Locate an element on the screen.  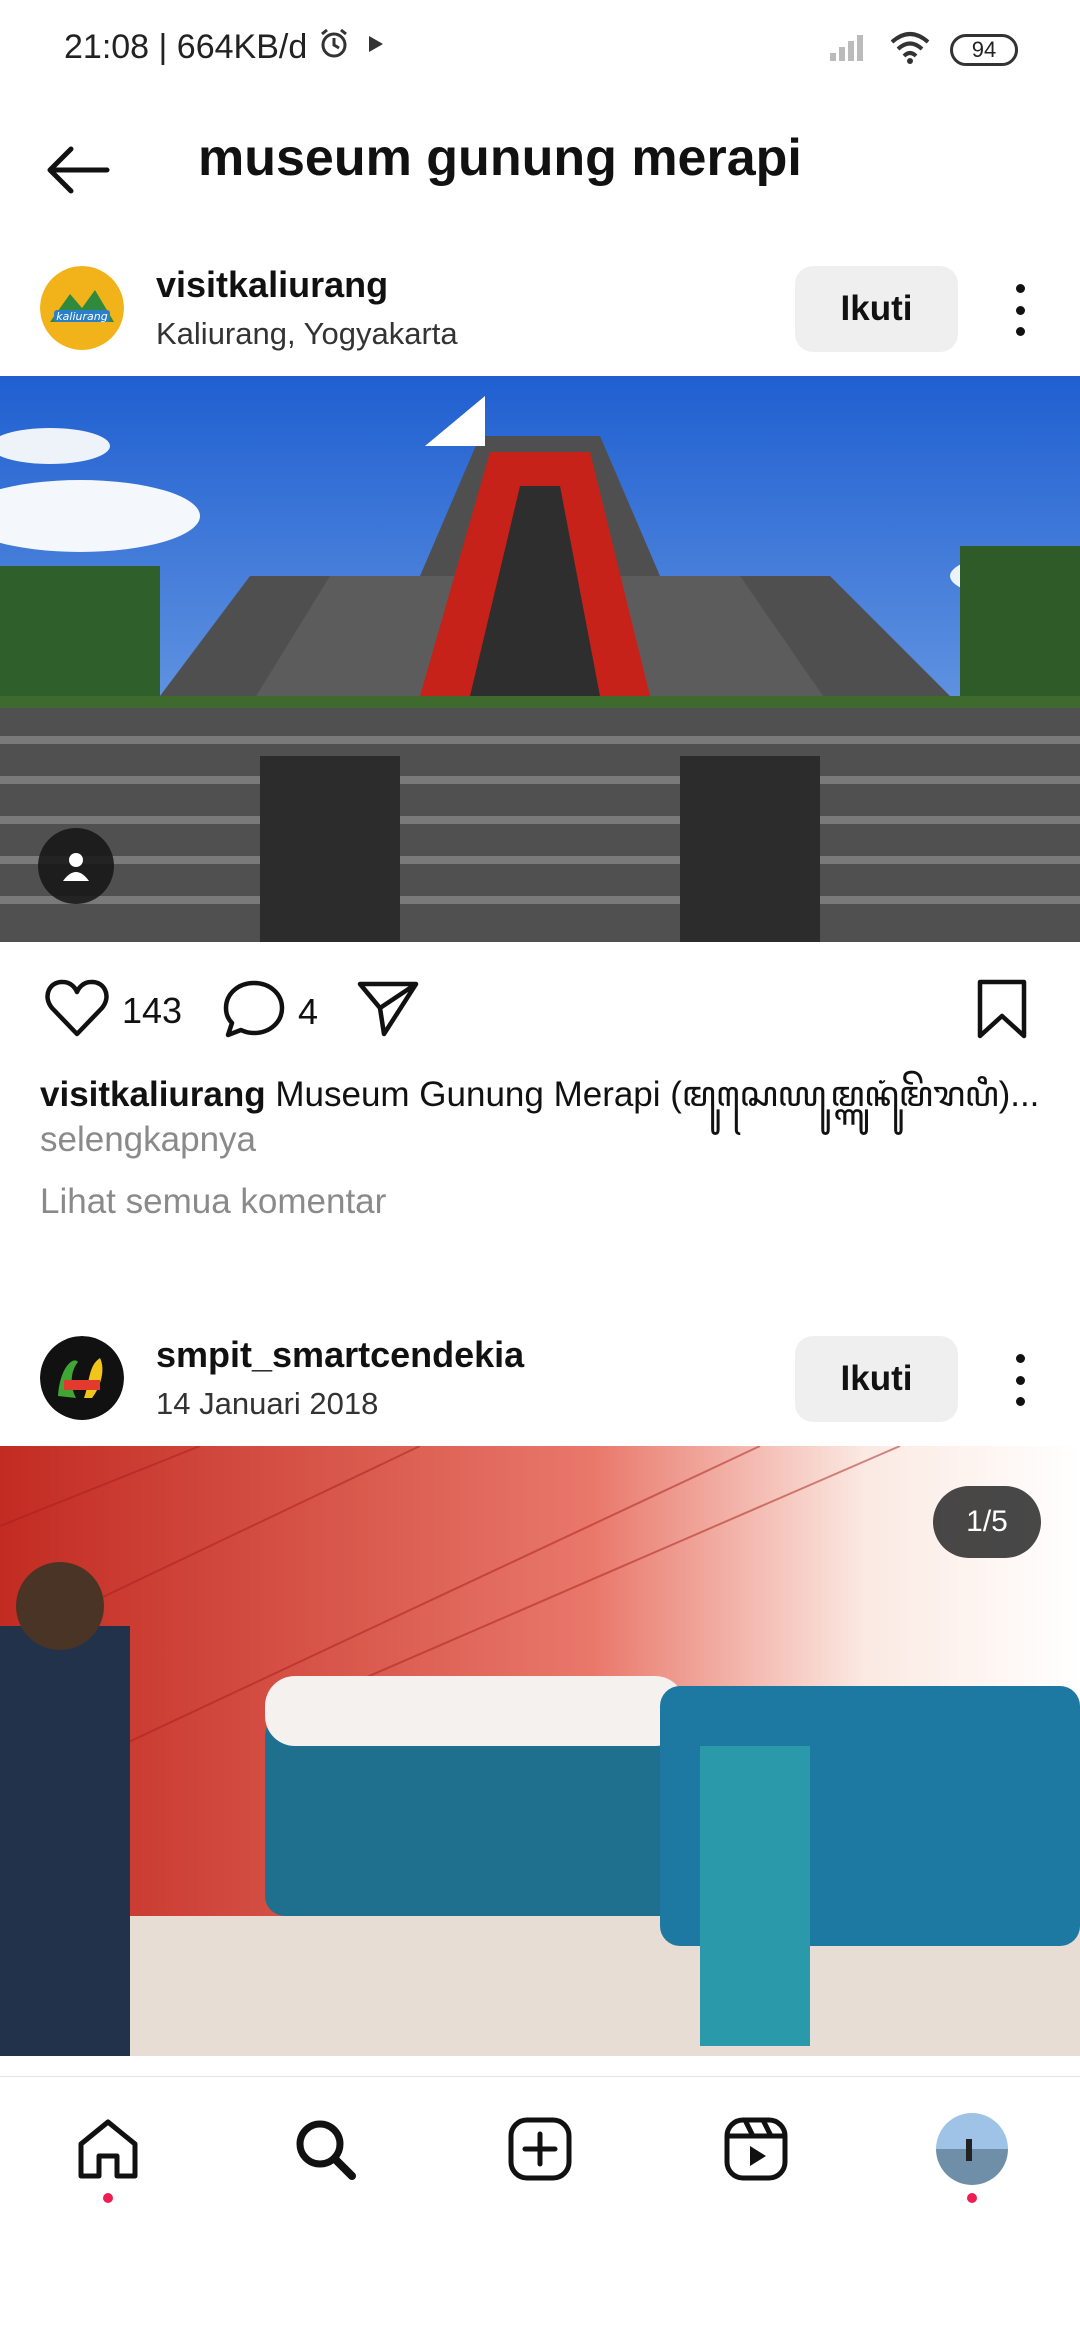
back-button is located at coordinates (78, 170).